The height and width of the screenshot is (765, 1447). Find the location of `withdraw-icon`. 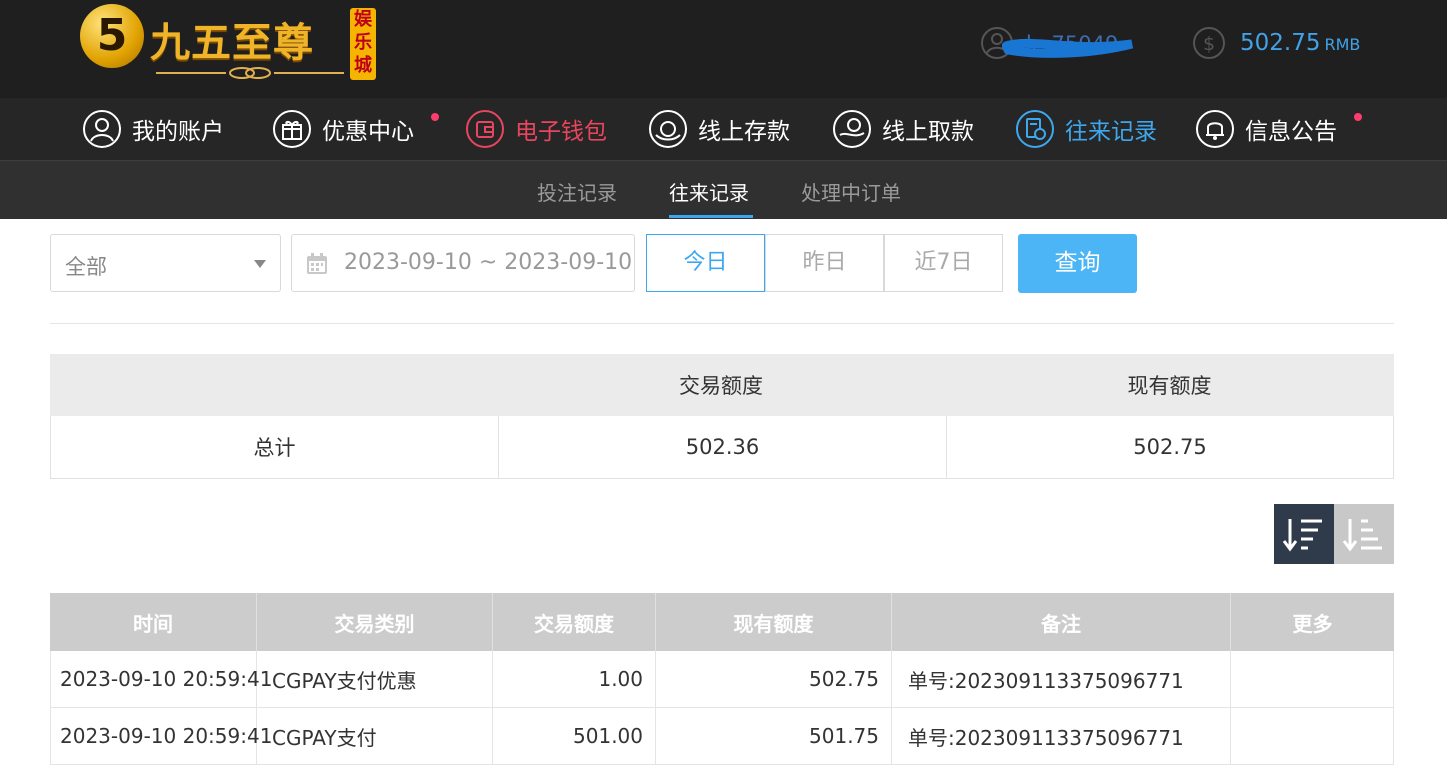

withdraw-icon is located at coordinates (852, 129).